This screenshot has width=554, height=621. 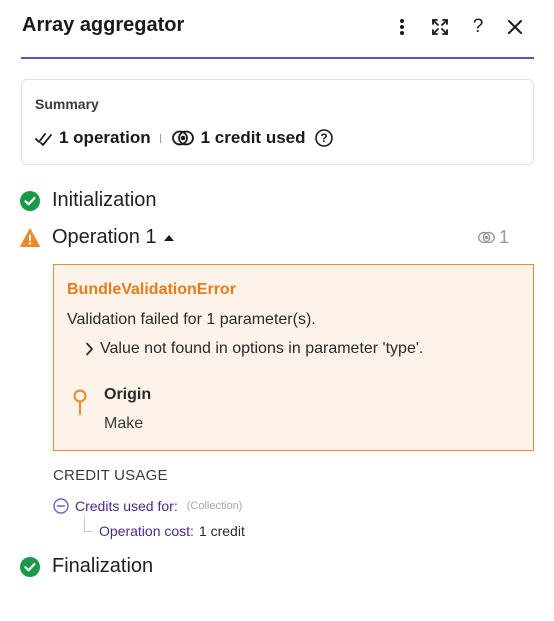 I want to click on step-label: Initialization, so click(x=104, y=200).